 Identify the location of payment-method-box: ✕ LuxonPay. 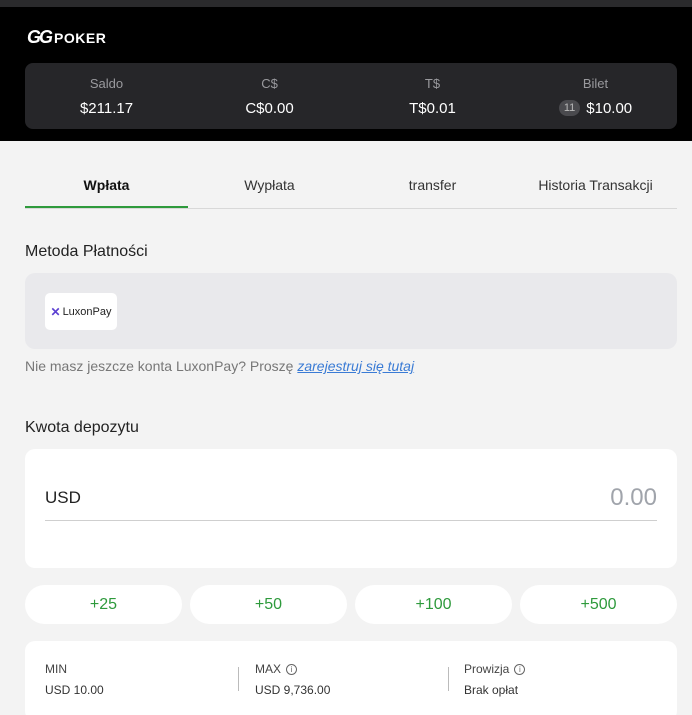
(351, 311).